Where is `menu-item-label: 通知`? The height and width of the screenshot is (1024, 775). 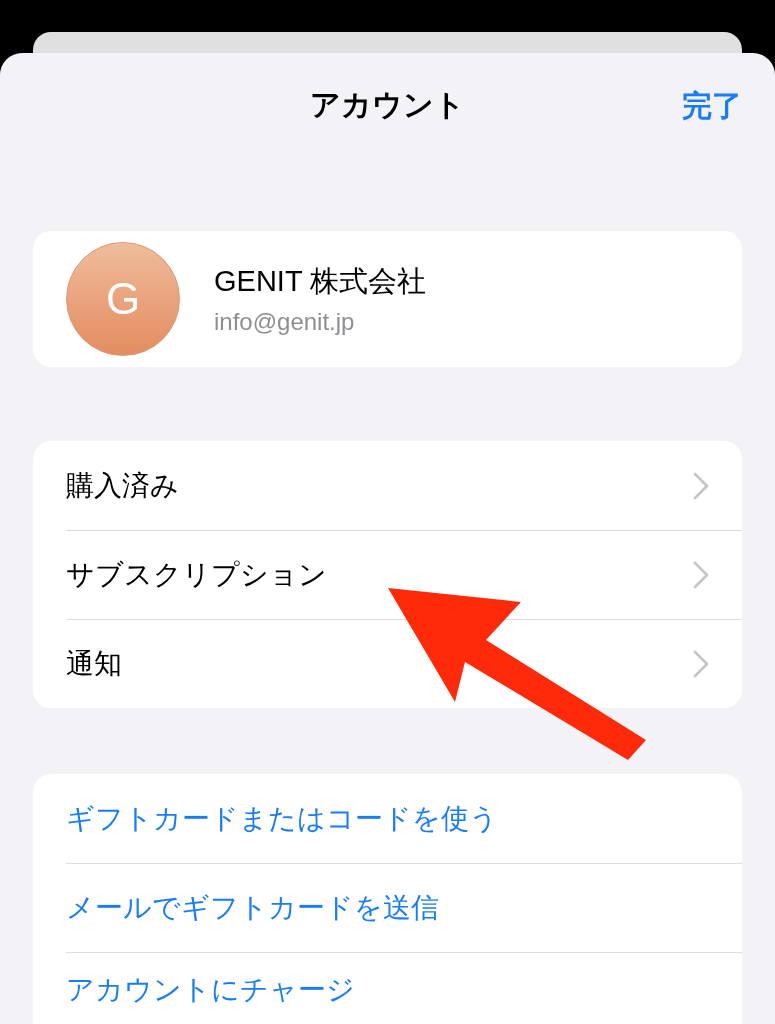 menu-item-label: 通知 is located at coordinates (94, 664).